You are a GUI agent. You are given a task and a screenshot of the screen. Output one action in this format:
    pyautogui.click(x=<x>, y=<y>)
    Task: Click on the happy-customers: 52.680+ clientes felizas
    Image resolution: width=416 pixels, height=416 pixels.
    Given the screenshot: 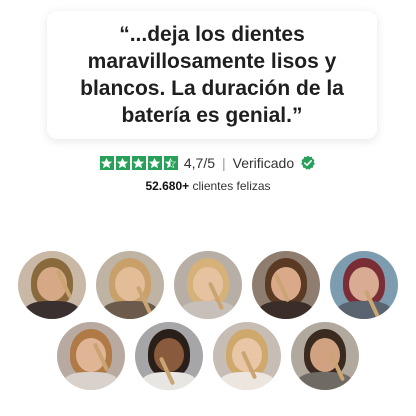 What is the action you would take?
    pyautogui.click(x=208, y=186)
    